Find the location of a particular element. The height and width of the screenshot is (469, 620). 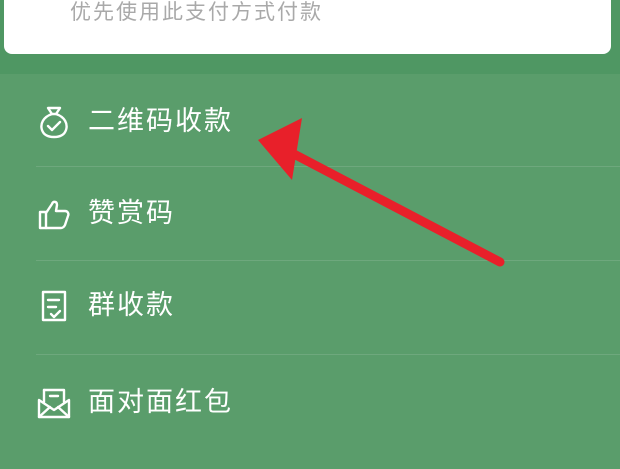

red-packet-icon is located at coordinates (54, 403).